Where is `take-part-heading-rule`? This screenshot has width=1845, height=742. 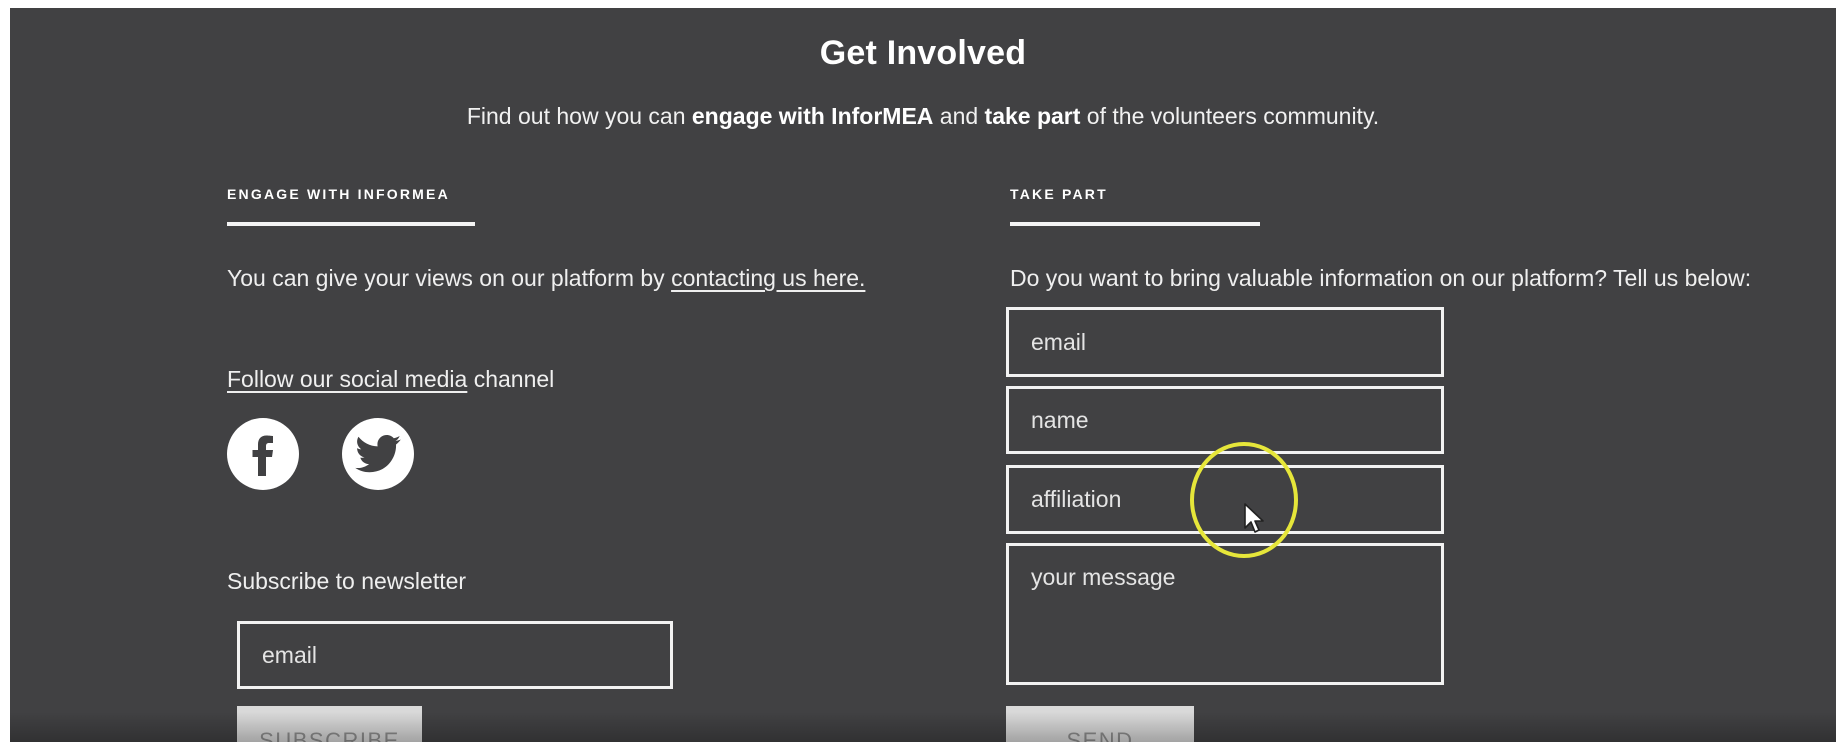
take-part-heading-rule is located at coordinates (1135, 224).